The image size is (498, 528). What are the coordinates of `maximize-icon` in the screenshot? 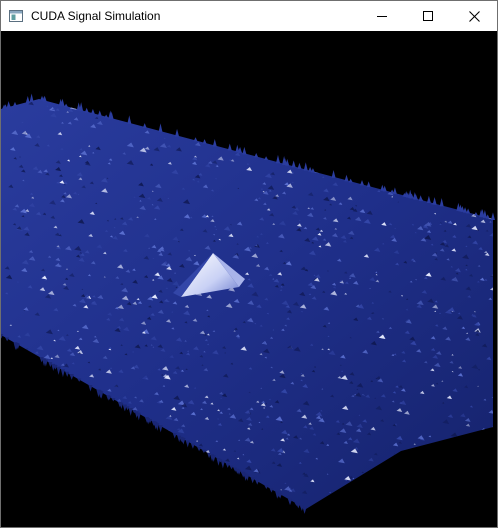 It's located at (428, 16).